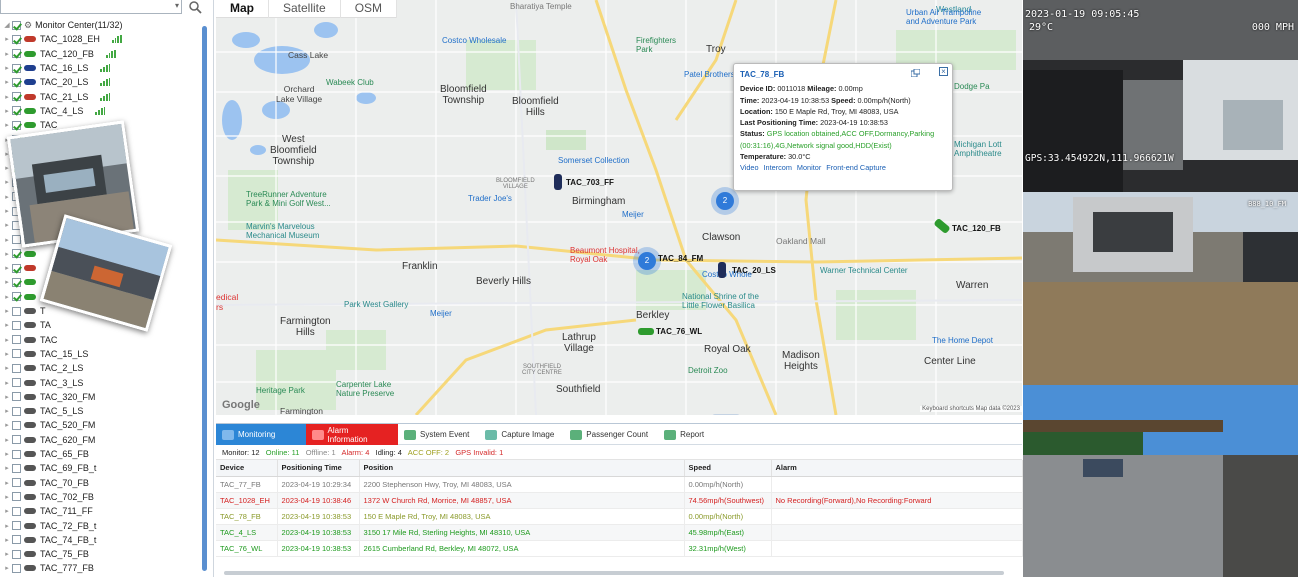 This screenshot has width=1298, height=577. Describe the element at coordinates (100, 497) in the screenshot. I see `tree-vehicle-item: ▸ TAC_702_FB` at that location.